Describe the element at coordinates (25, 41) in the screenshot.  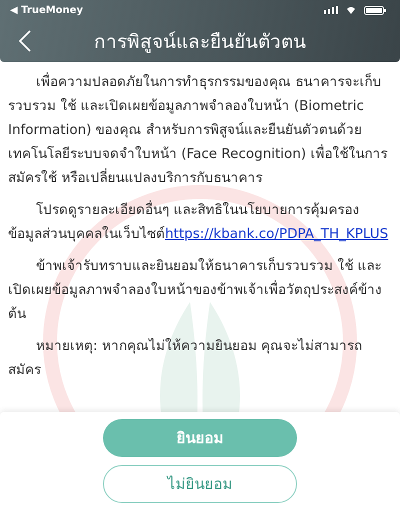
I see `back-chevron-icon` at that location.